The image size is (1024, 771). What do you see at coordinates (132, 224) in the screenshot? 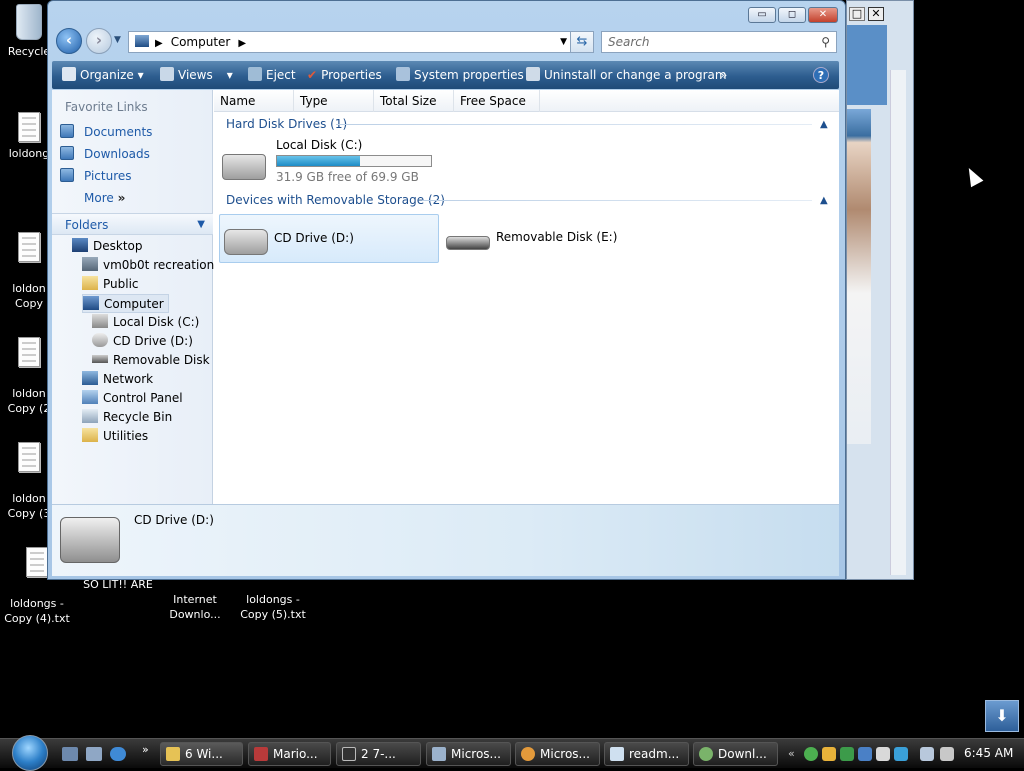
I see `folders-header: Folders ▼` at bounding box center [132, 224].